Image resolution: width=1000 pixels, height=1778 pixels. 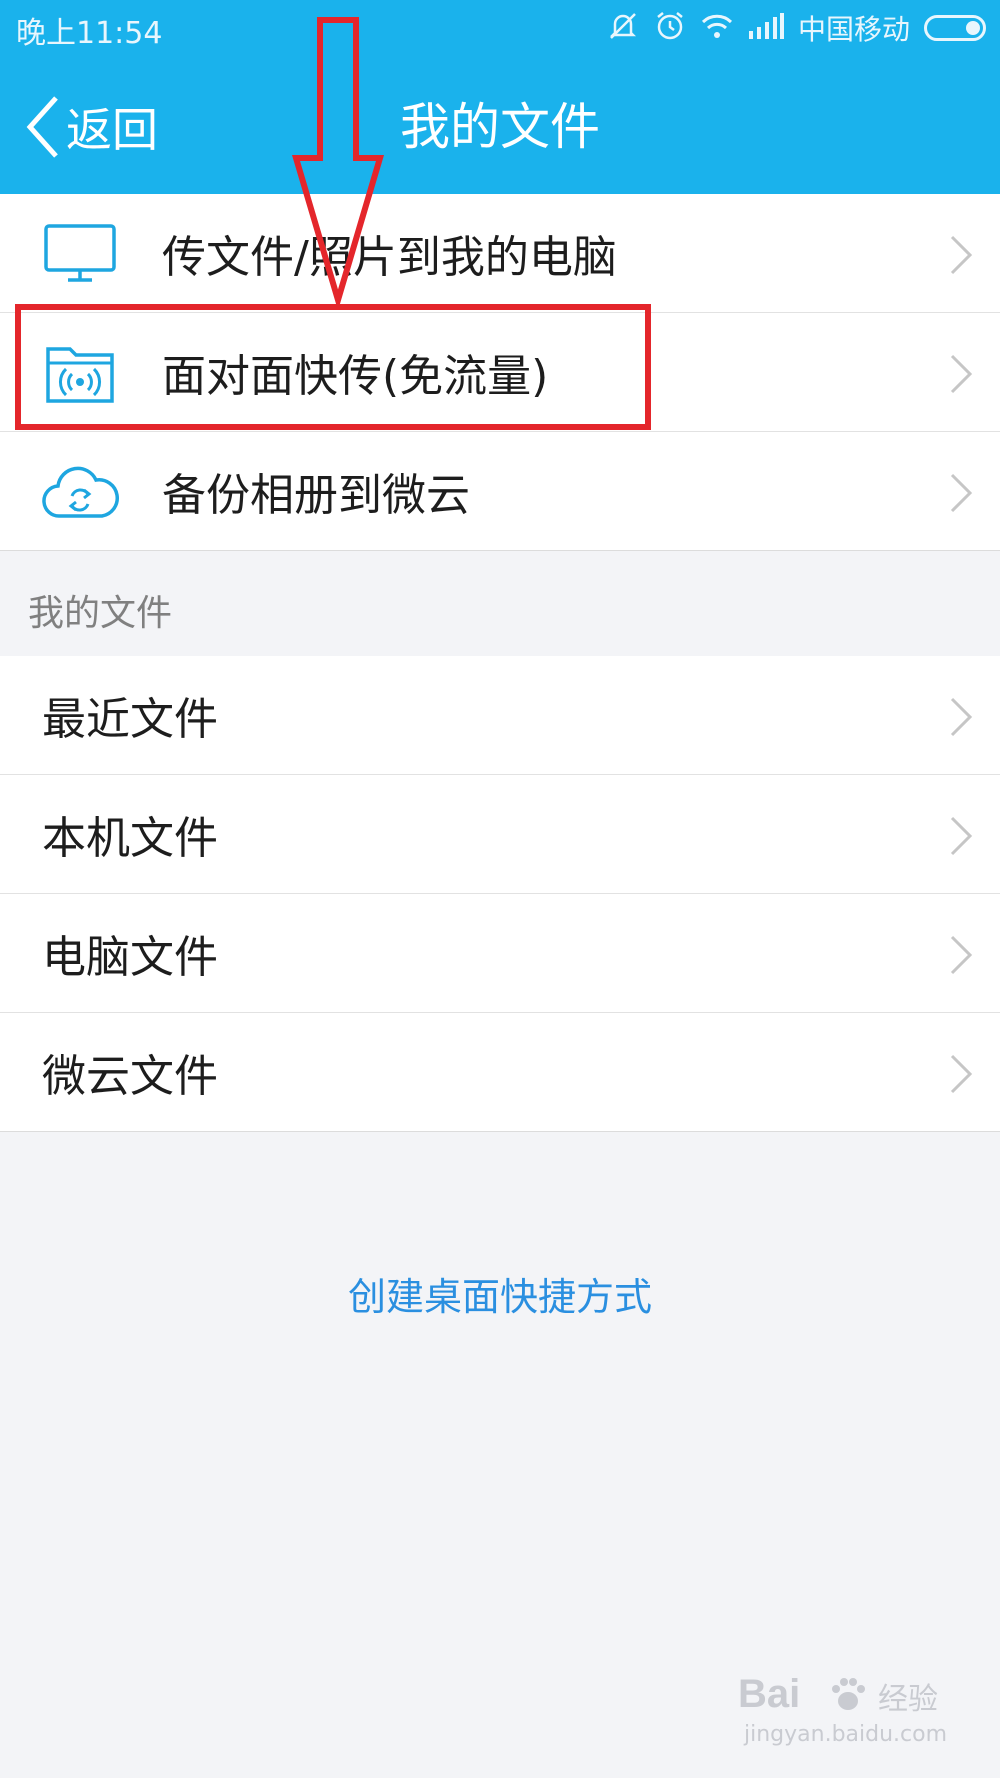 I want to click on top-bar: 晚上11:54 中国移动 返回 我的文件, so click(x=500, y=97).